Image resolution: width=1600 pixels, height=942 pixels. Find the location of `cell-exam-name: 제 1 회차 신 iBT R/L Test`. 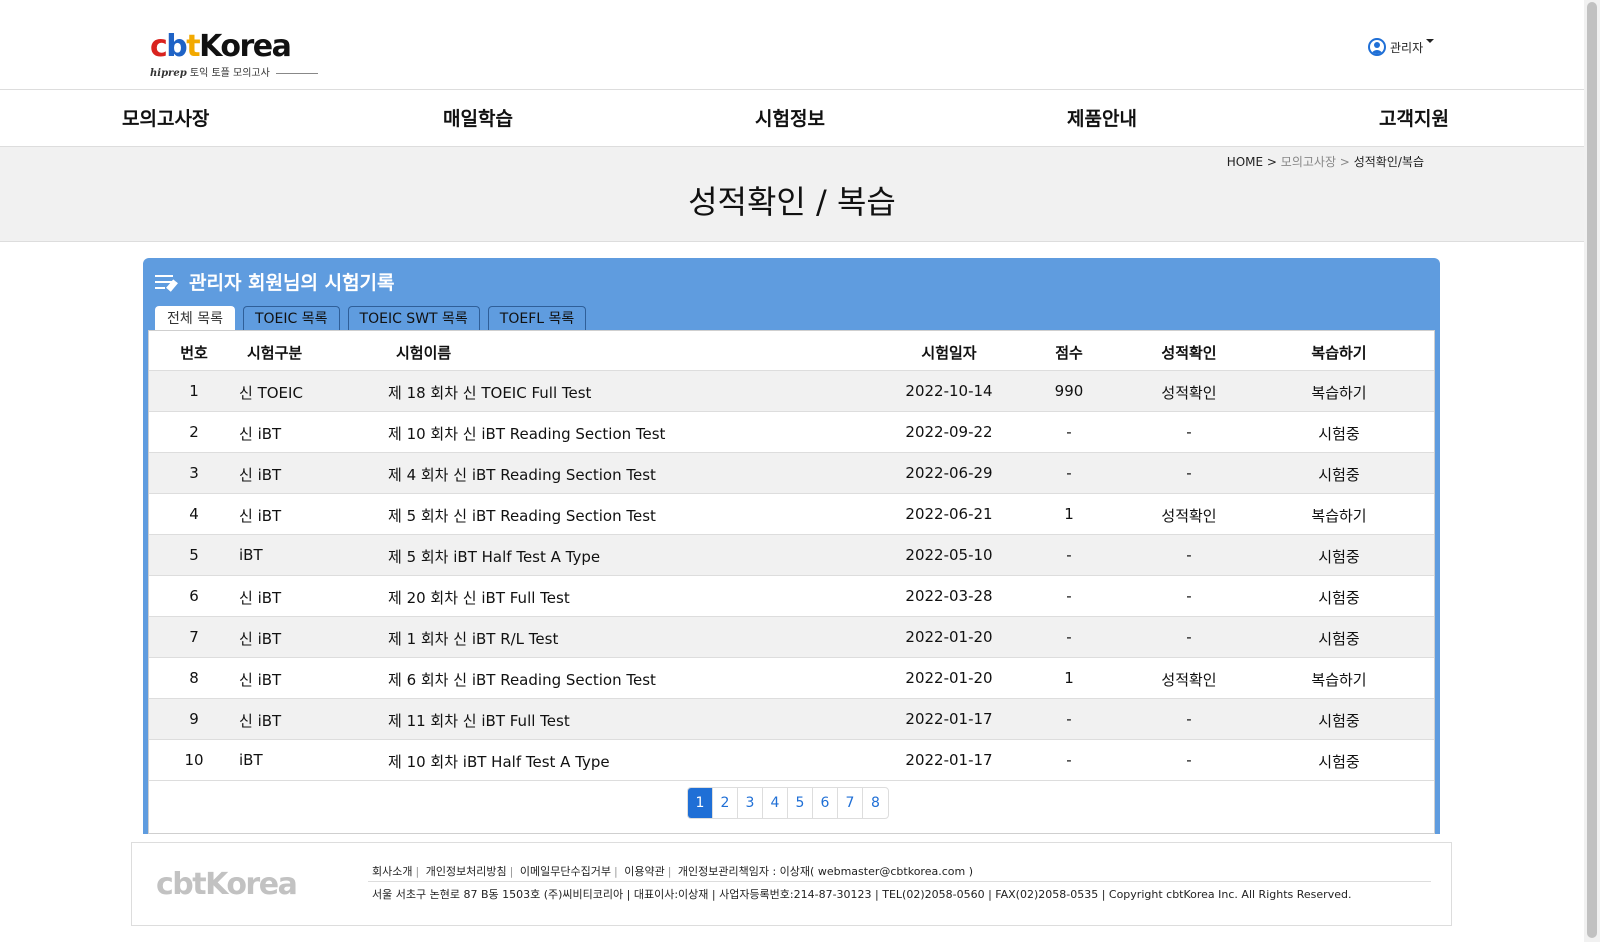

cell-exam-name: 제 1 회차 신 iBT R/L Test is located at coordinates (473, 639).